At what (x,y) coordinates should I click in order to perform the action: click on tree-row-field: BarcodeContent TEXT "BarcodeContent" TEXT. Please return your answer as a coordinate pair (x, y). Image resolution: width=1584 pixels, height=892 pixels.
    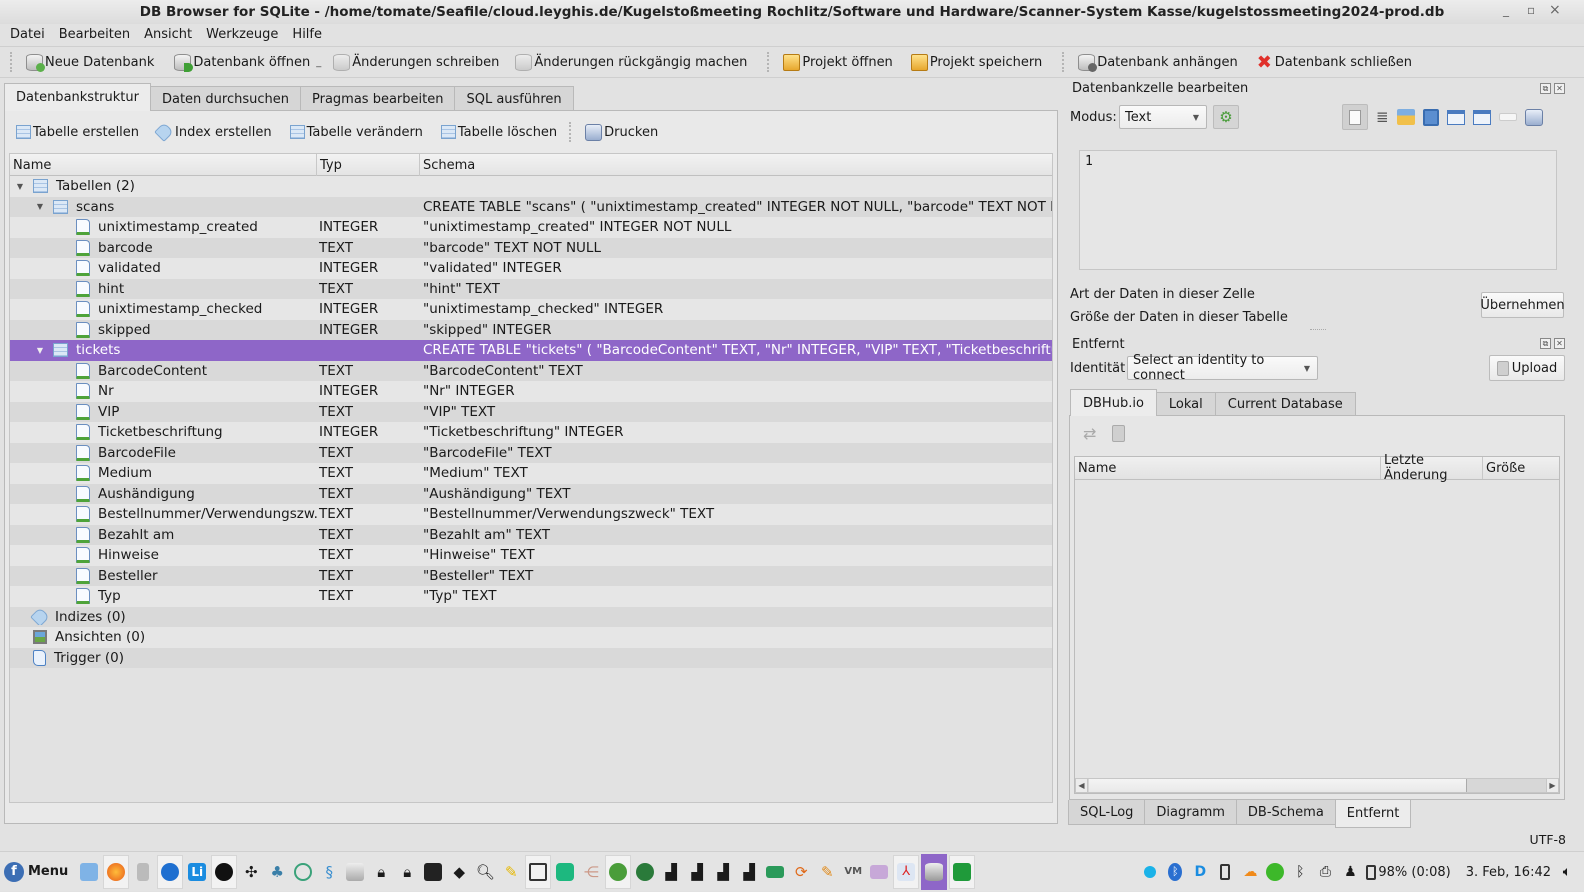
    Looking at the image, I should click on (531, 370).